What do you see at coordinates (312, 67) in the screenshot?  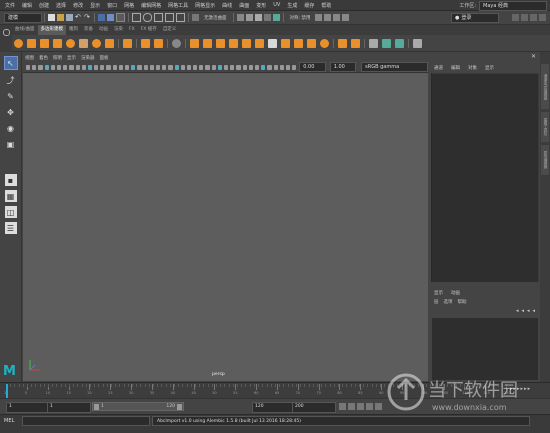 I see `exposure-field: 0.00` at bounding box center [312, 67].